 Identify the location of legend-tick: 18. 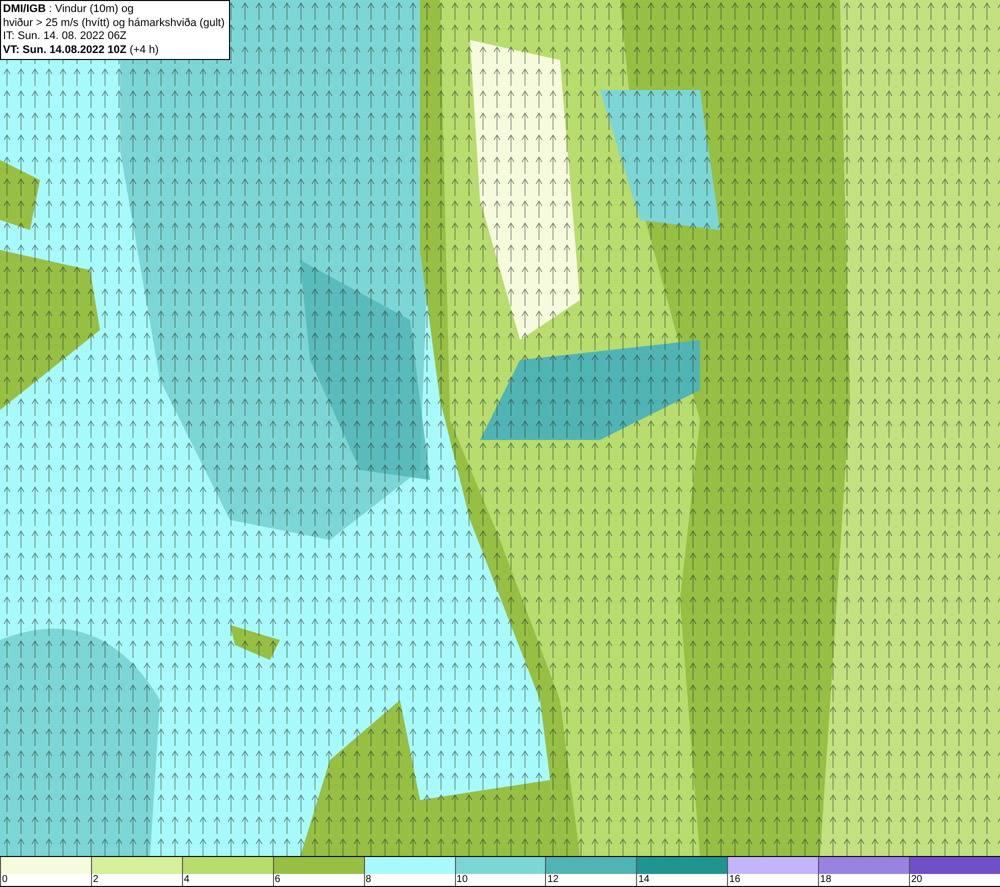
(825, 879).